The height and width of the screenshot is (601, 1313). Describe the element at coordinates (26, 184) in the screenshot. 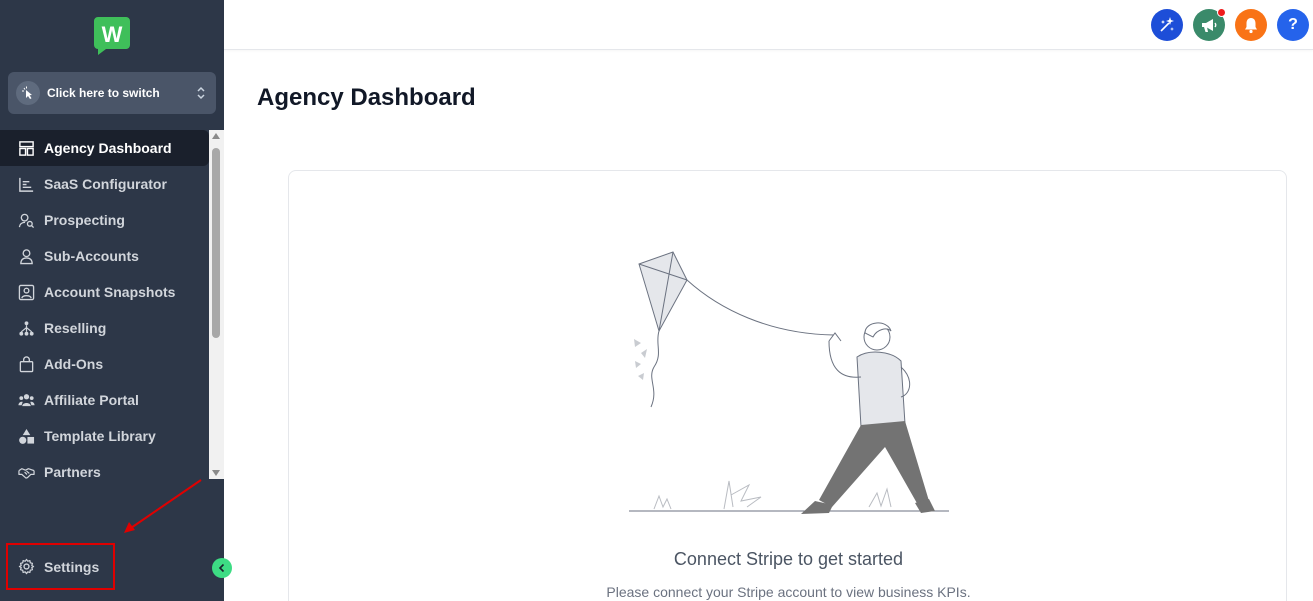

I see `bar-chart-icon` at that location.